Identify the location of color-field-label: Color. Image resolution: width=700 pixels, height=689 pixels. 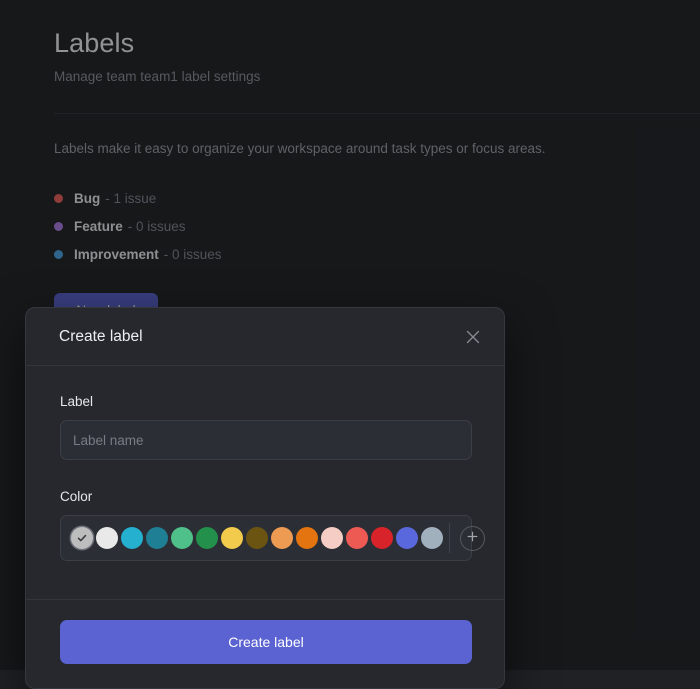
(265, 496).